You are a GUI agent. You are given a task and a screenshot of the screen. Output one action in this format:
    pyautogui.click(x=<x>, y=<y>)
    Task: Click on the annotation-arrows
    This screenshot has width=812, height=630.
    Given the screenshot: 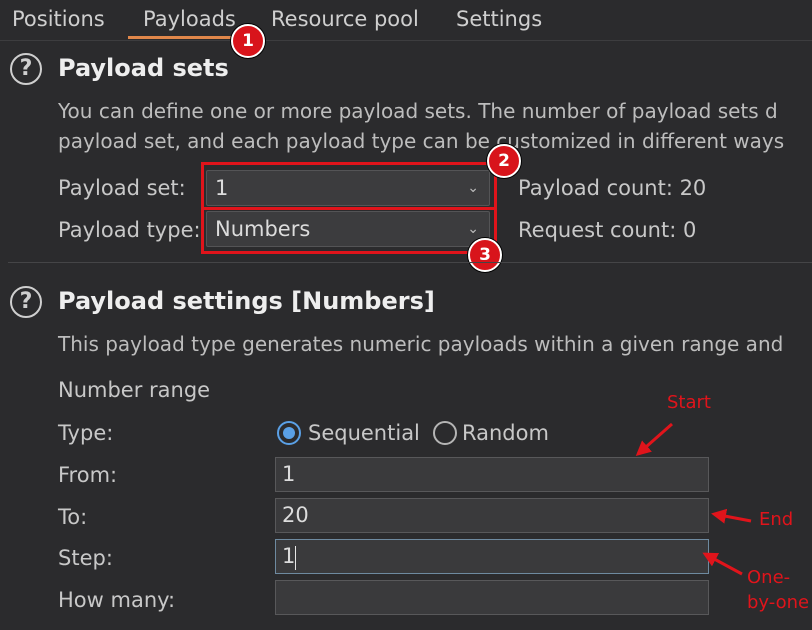 What is the action you would take?
    pyautogui.click(x=693, y=499)
    